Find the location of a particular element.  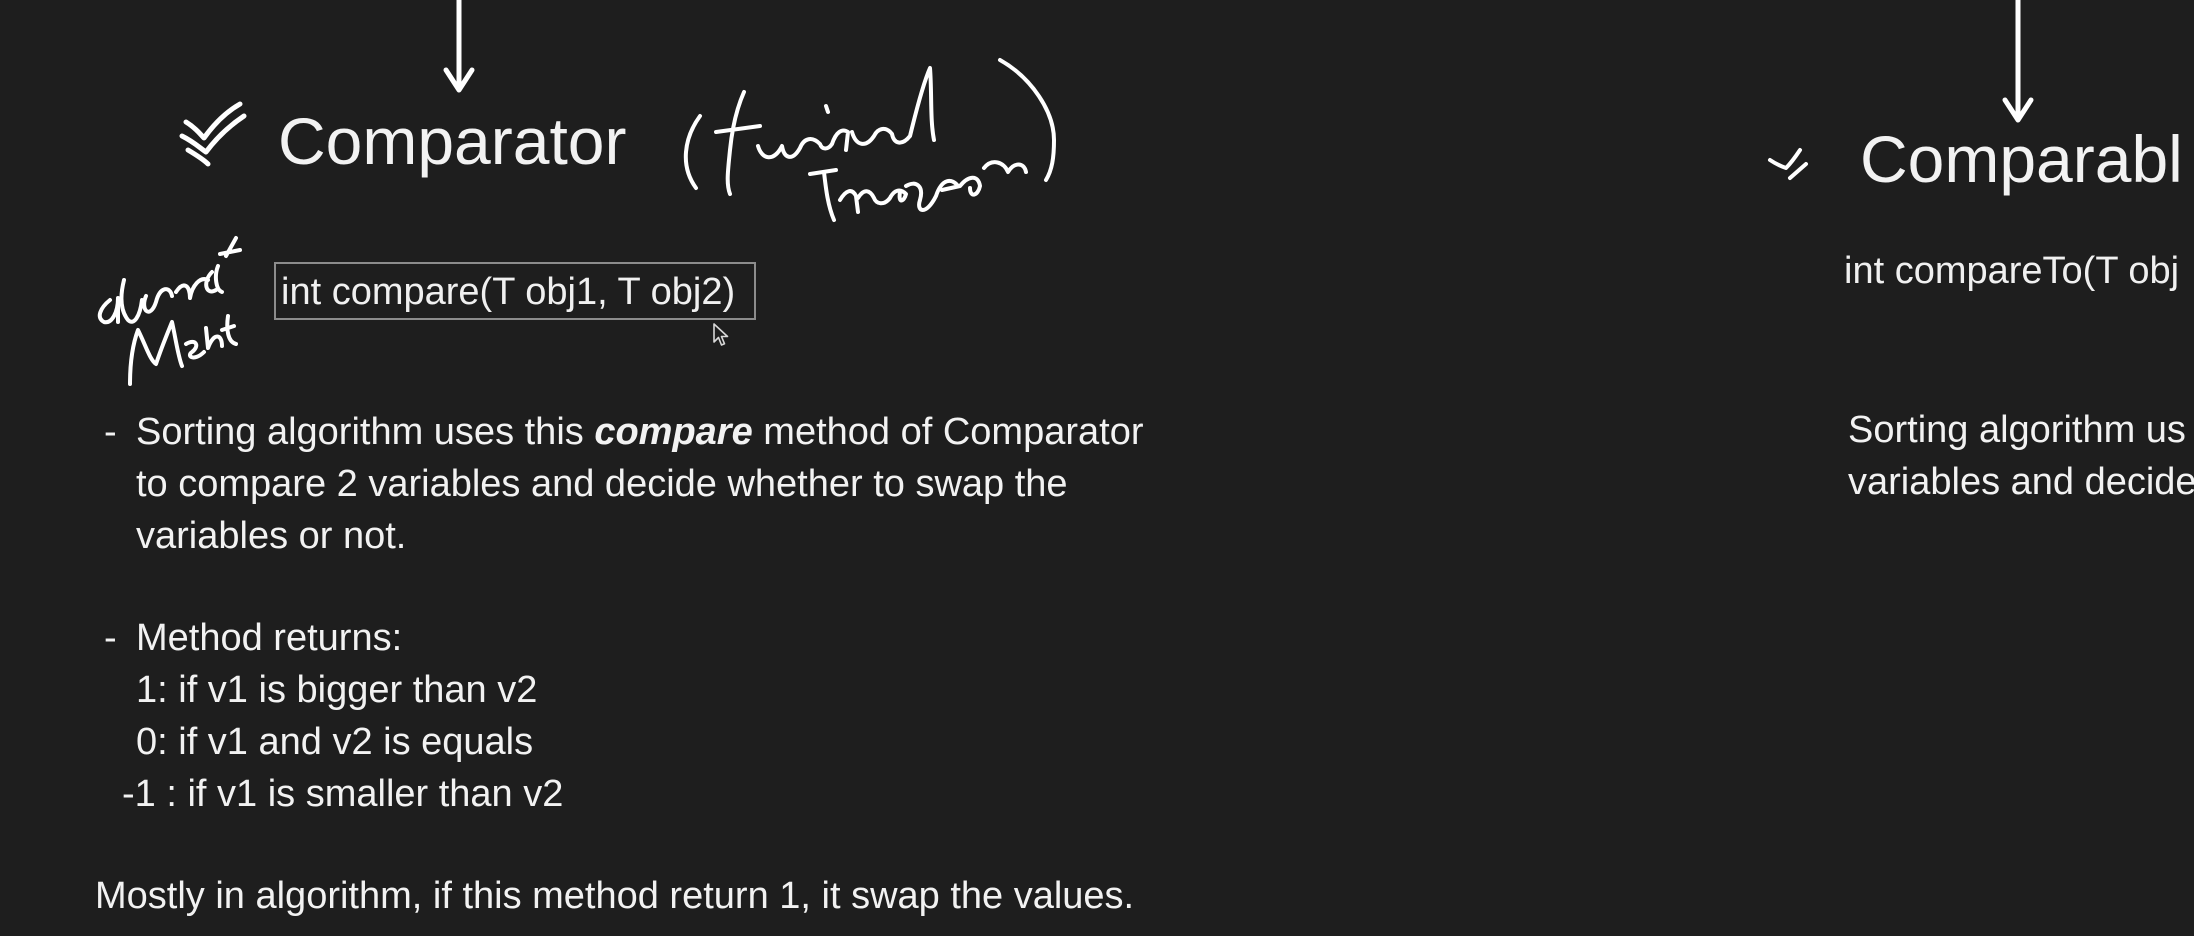

compare-keyword: compare is located at coordinates (673, 432).